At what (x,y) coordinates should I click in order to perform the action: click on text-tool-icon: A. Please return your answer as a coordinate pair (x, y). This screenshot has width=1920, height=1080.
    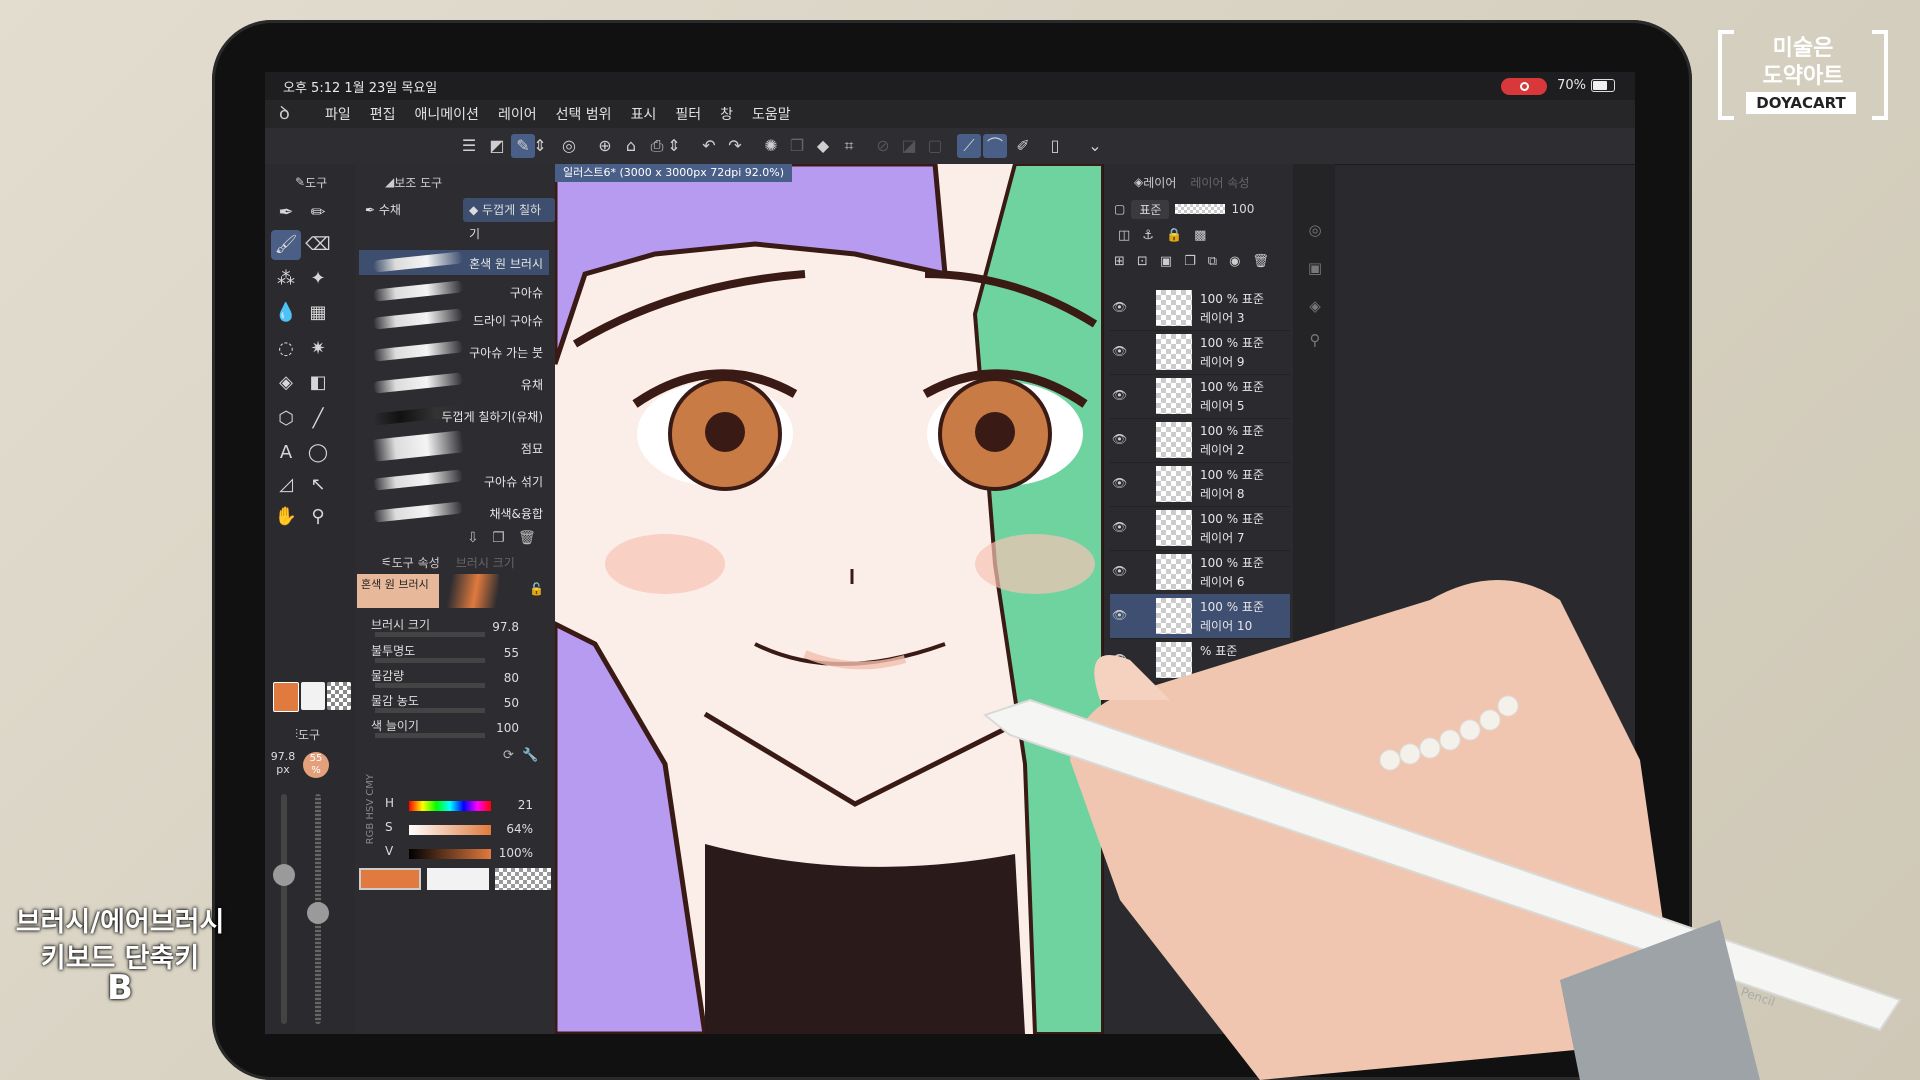
    Looking at the image, I should click on (286, 453).